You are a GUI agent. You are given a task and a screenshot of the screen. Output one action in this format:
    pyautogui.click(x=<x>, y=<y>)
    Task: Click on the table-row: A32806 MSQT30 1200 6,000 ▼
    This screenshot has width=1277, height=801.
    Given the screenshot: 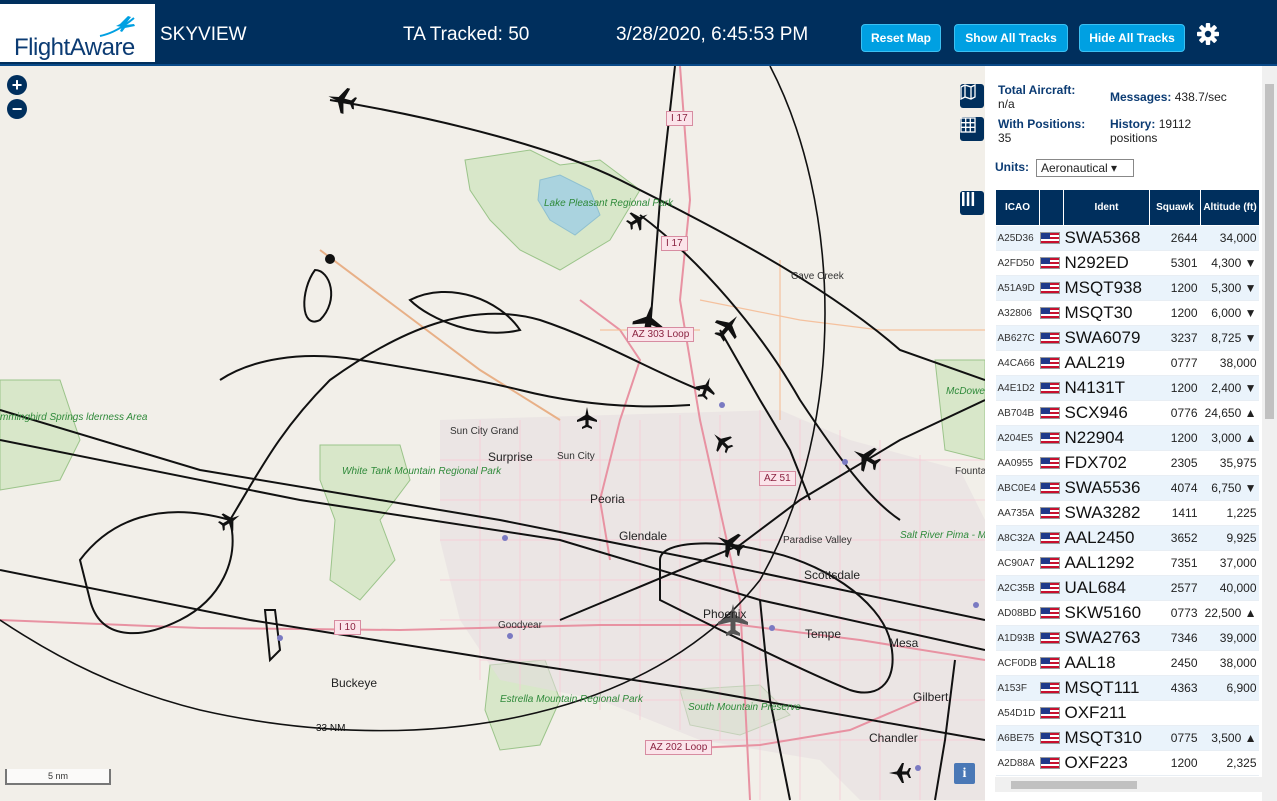 What is the action you would take?
    pyautogui.click(x=1127, y=313)
    